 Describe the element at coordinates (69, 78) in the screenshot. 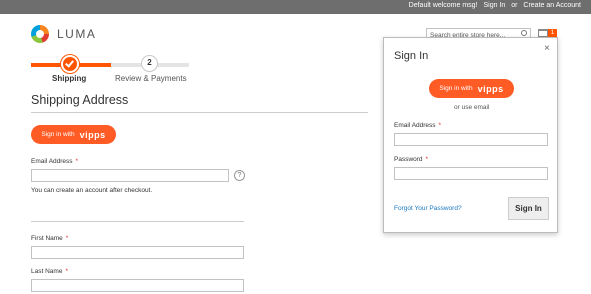

I see `step-shipping-label: Shipping` at that location.